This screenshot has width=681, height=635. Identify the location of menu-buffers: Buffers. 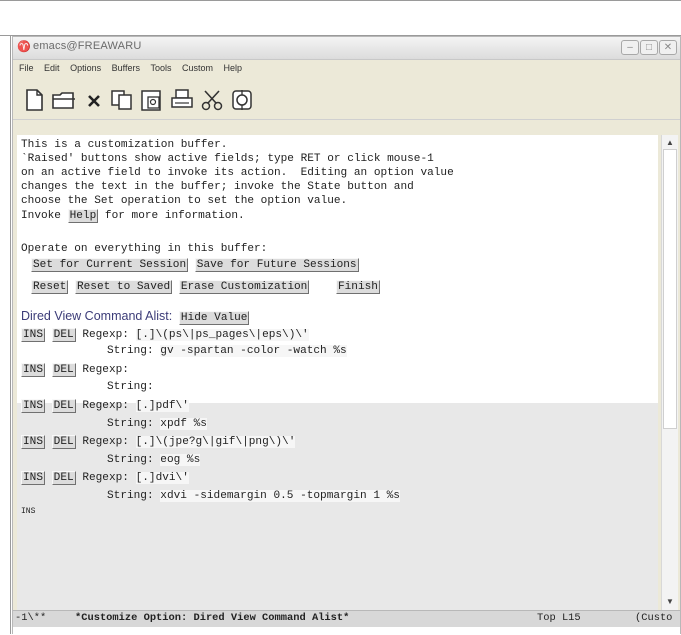
(126, 66).